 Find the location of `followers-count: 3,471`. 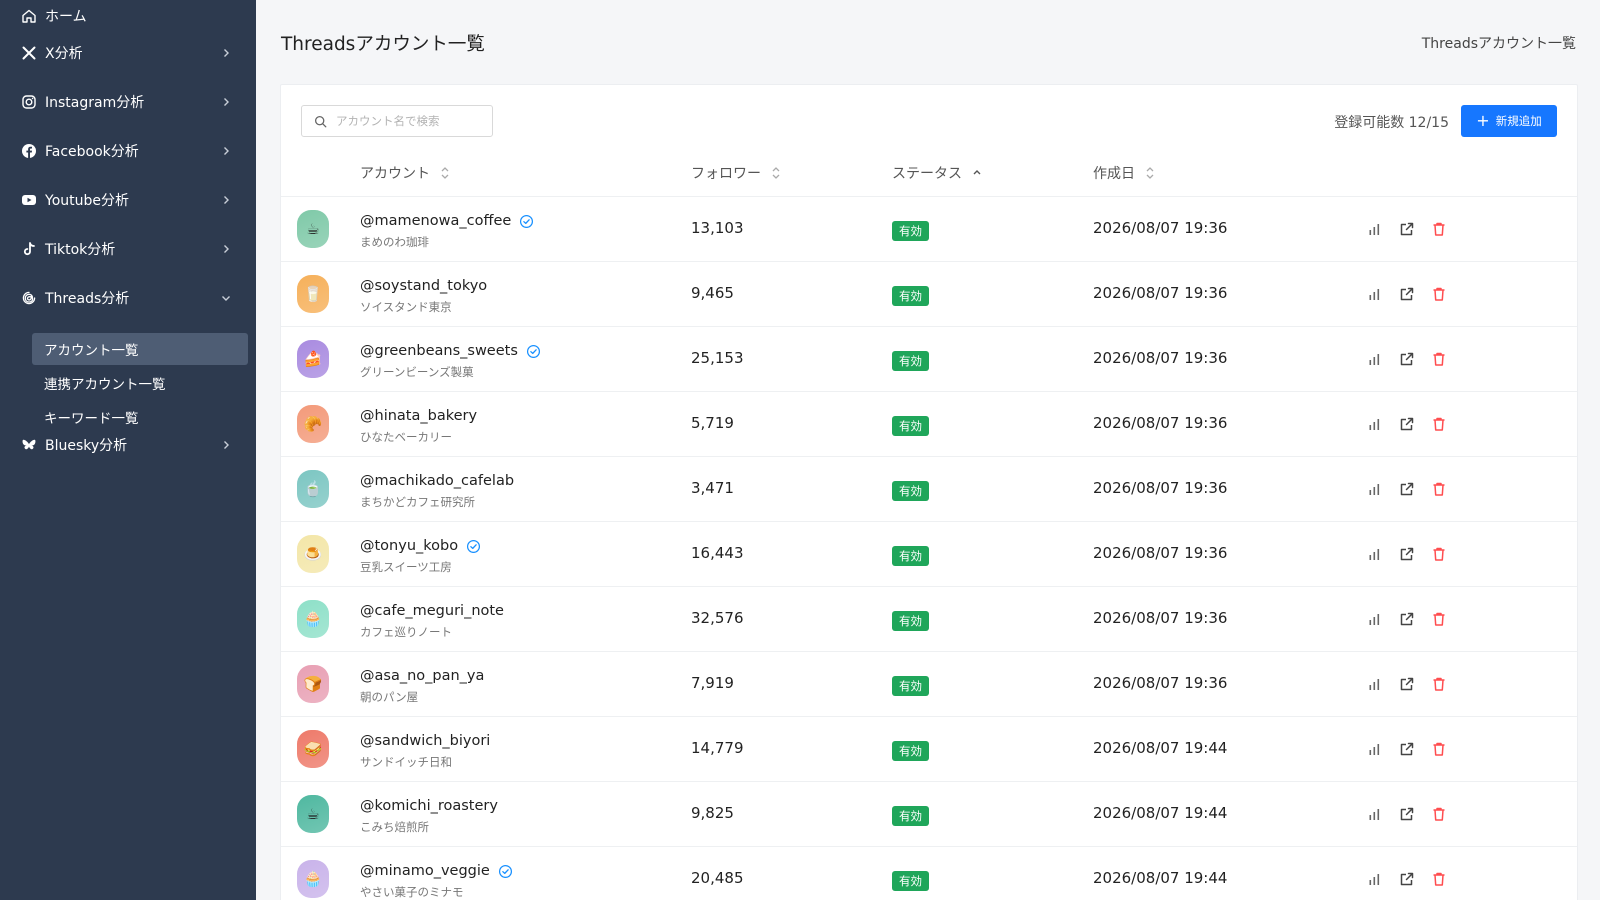

followers-count: 3,471 is located at coordinates (712, 488).